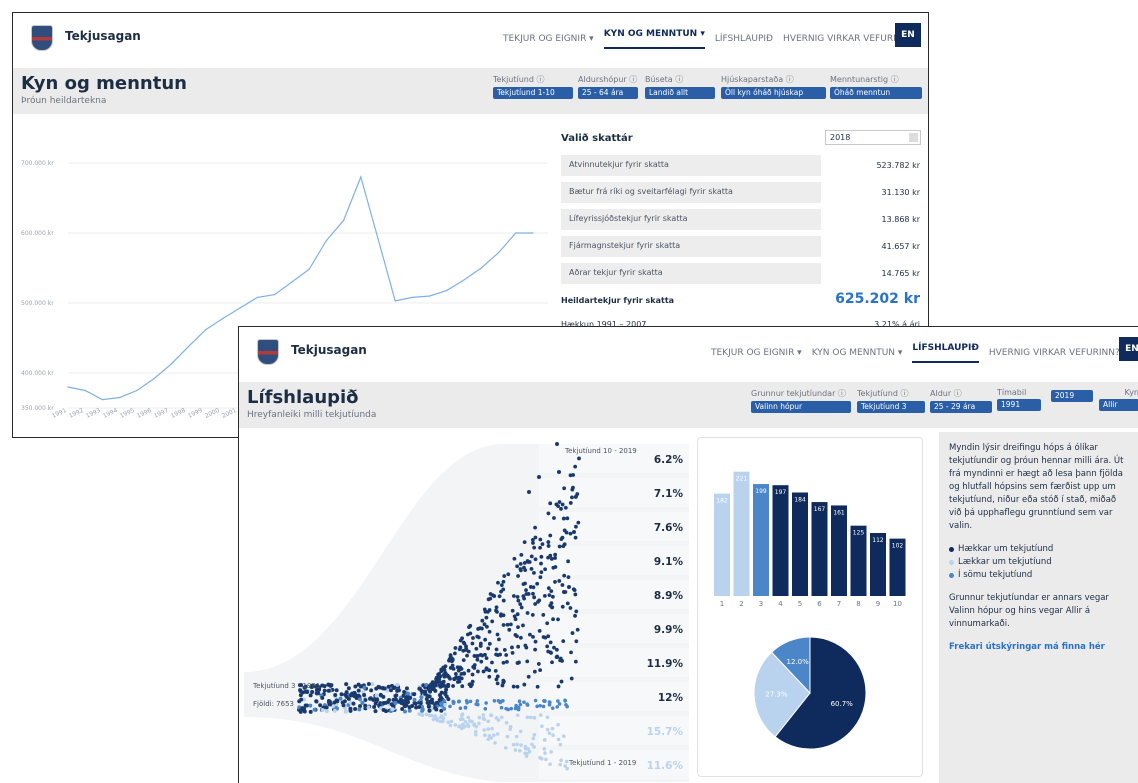 Image resolution: width=1138 pixels, height=783 pixels. What do you see at coordinates (1019, 405) in the screenshot?
I see `filter-timabil-fra-select: 1991` at bounding box center [1019, 405].